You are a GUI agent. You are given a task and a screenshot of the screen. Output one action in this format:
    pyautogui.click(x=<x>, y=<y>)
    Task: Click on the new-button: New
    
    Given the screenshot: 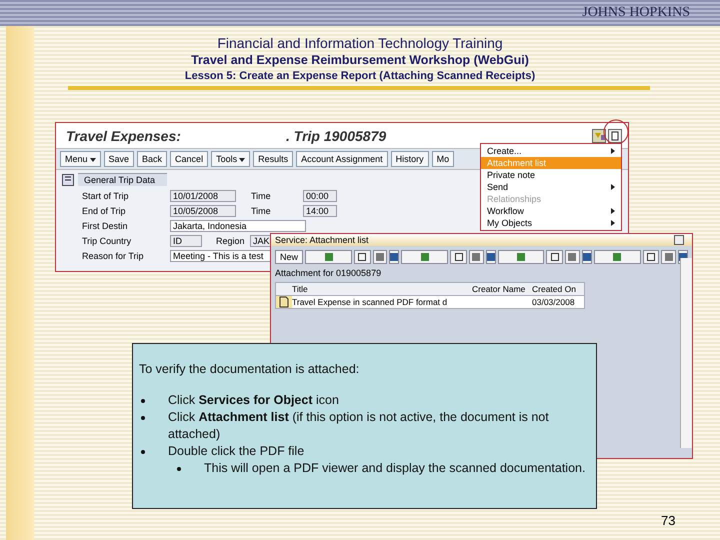 What is the action you would take?
    pyautogui.click(x=289, y=257)
    